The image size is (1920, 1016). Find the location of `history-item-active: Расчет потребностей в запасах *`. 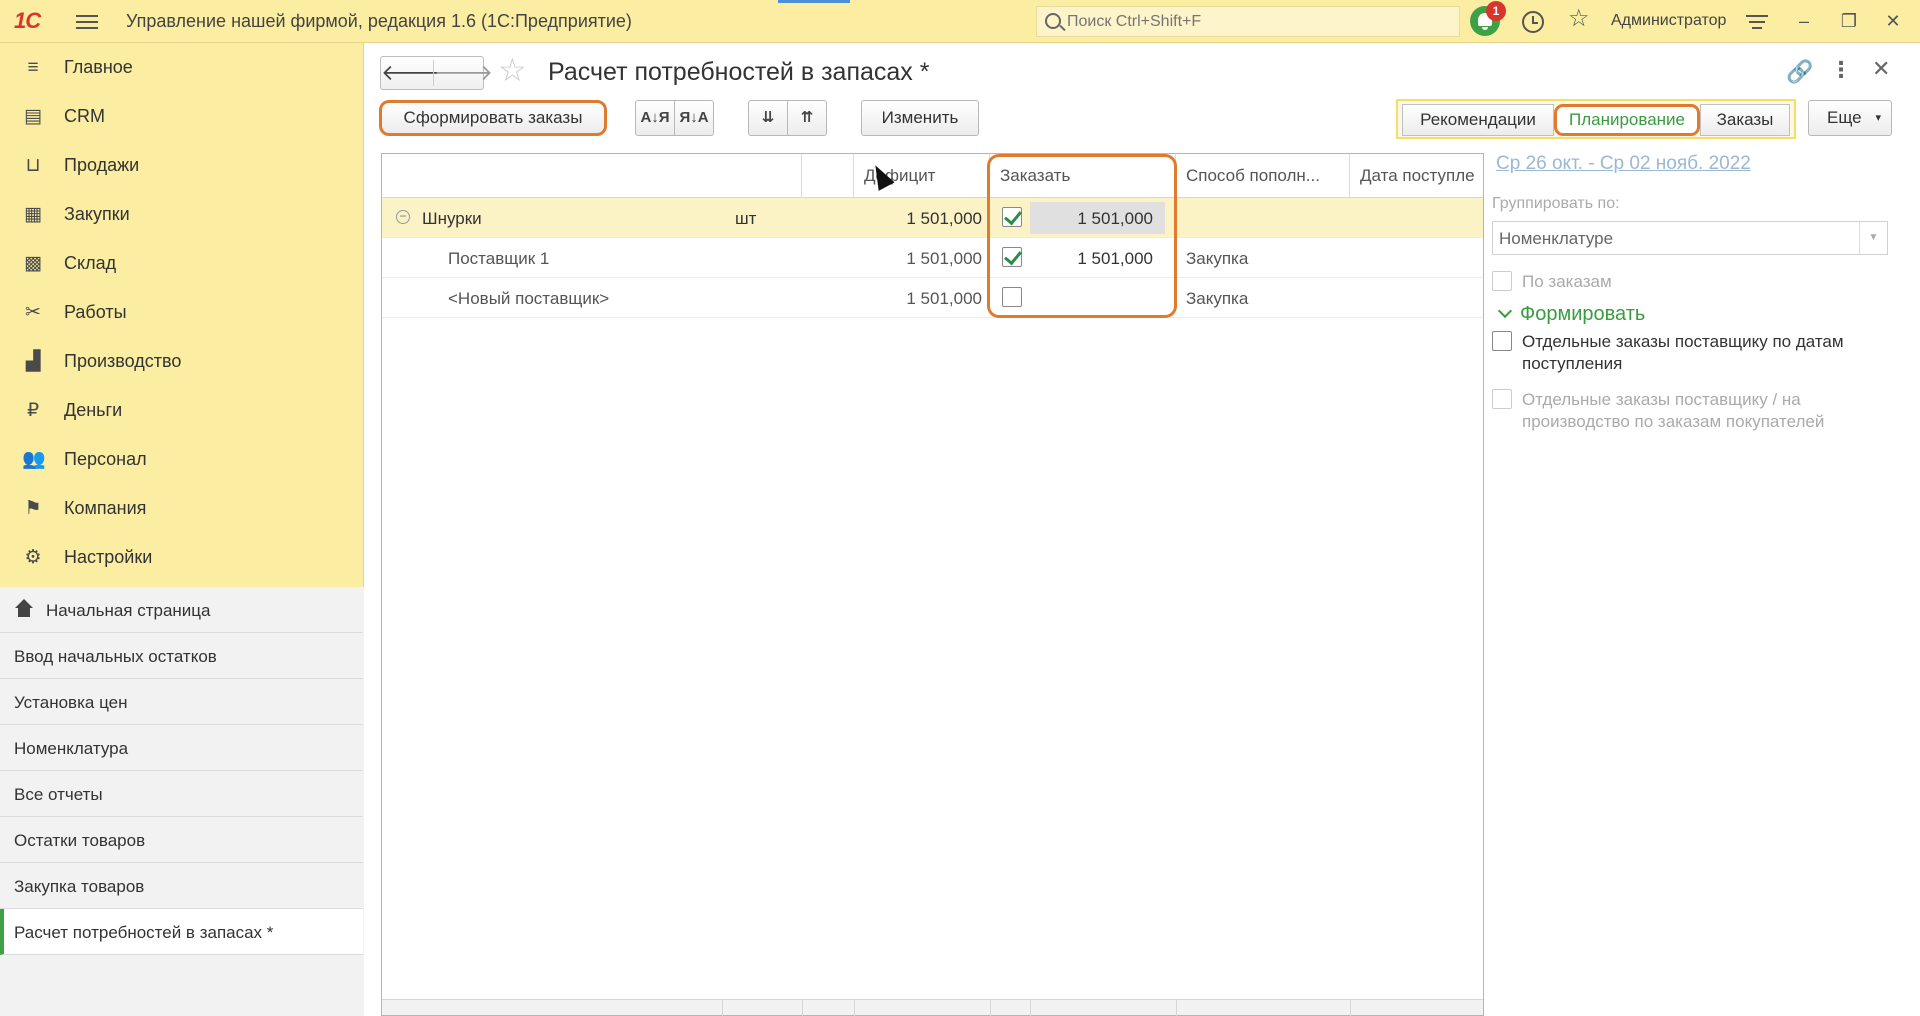

history-item-active: Расчет потребностей в запасах * is located at coordinates (181, 932).